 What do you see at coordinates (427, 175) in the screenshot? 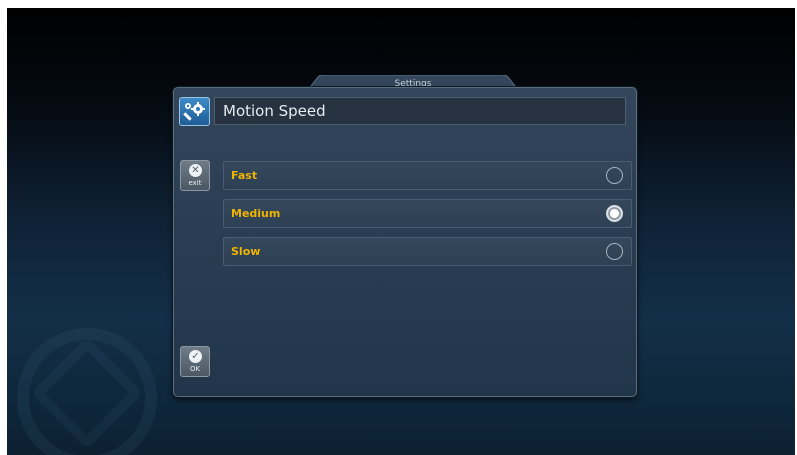
I see `option-fast: Fast` at bounding box center [427, 175].